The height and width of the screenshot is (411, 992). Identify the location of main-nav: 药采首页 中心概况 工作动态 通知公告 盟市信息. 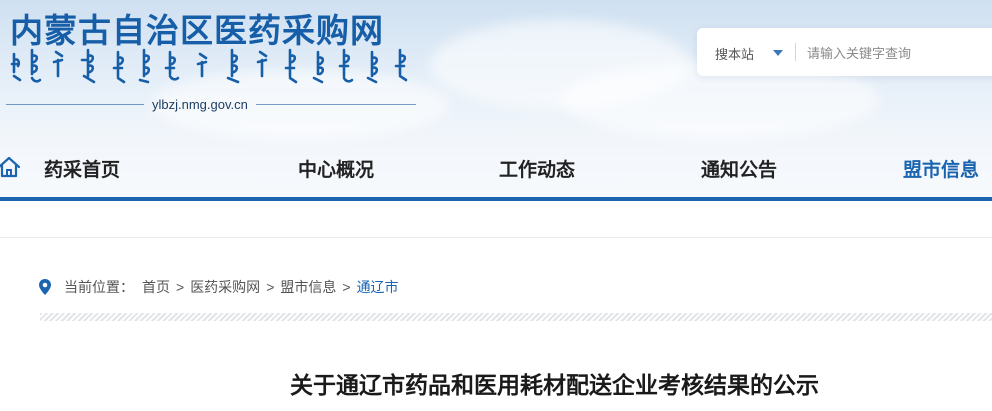
(496, 168).